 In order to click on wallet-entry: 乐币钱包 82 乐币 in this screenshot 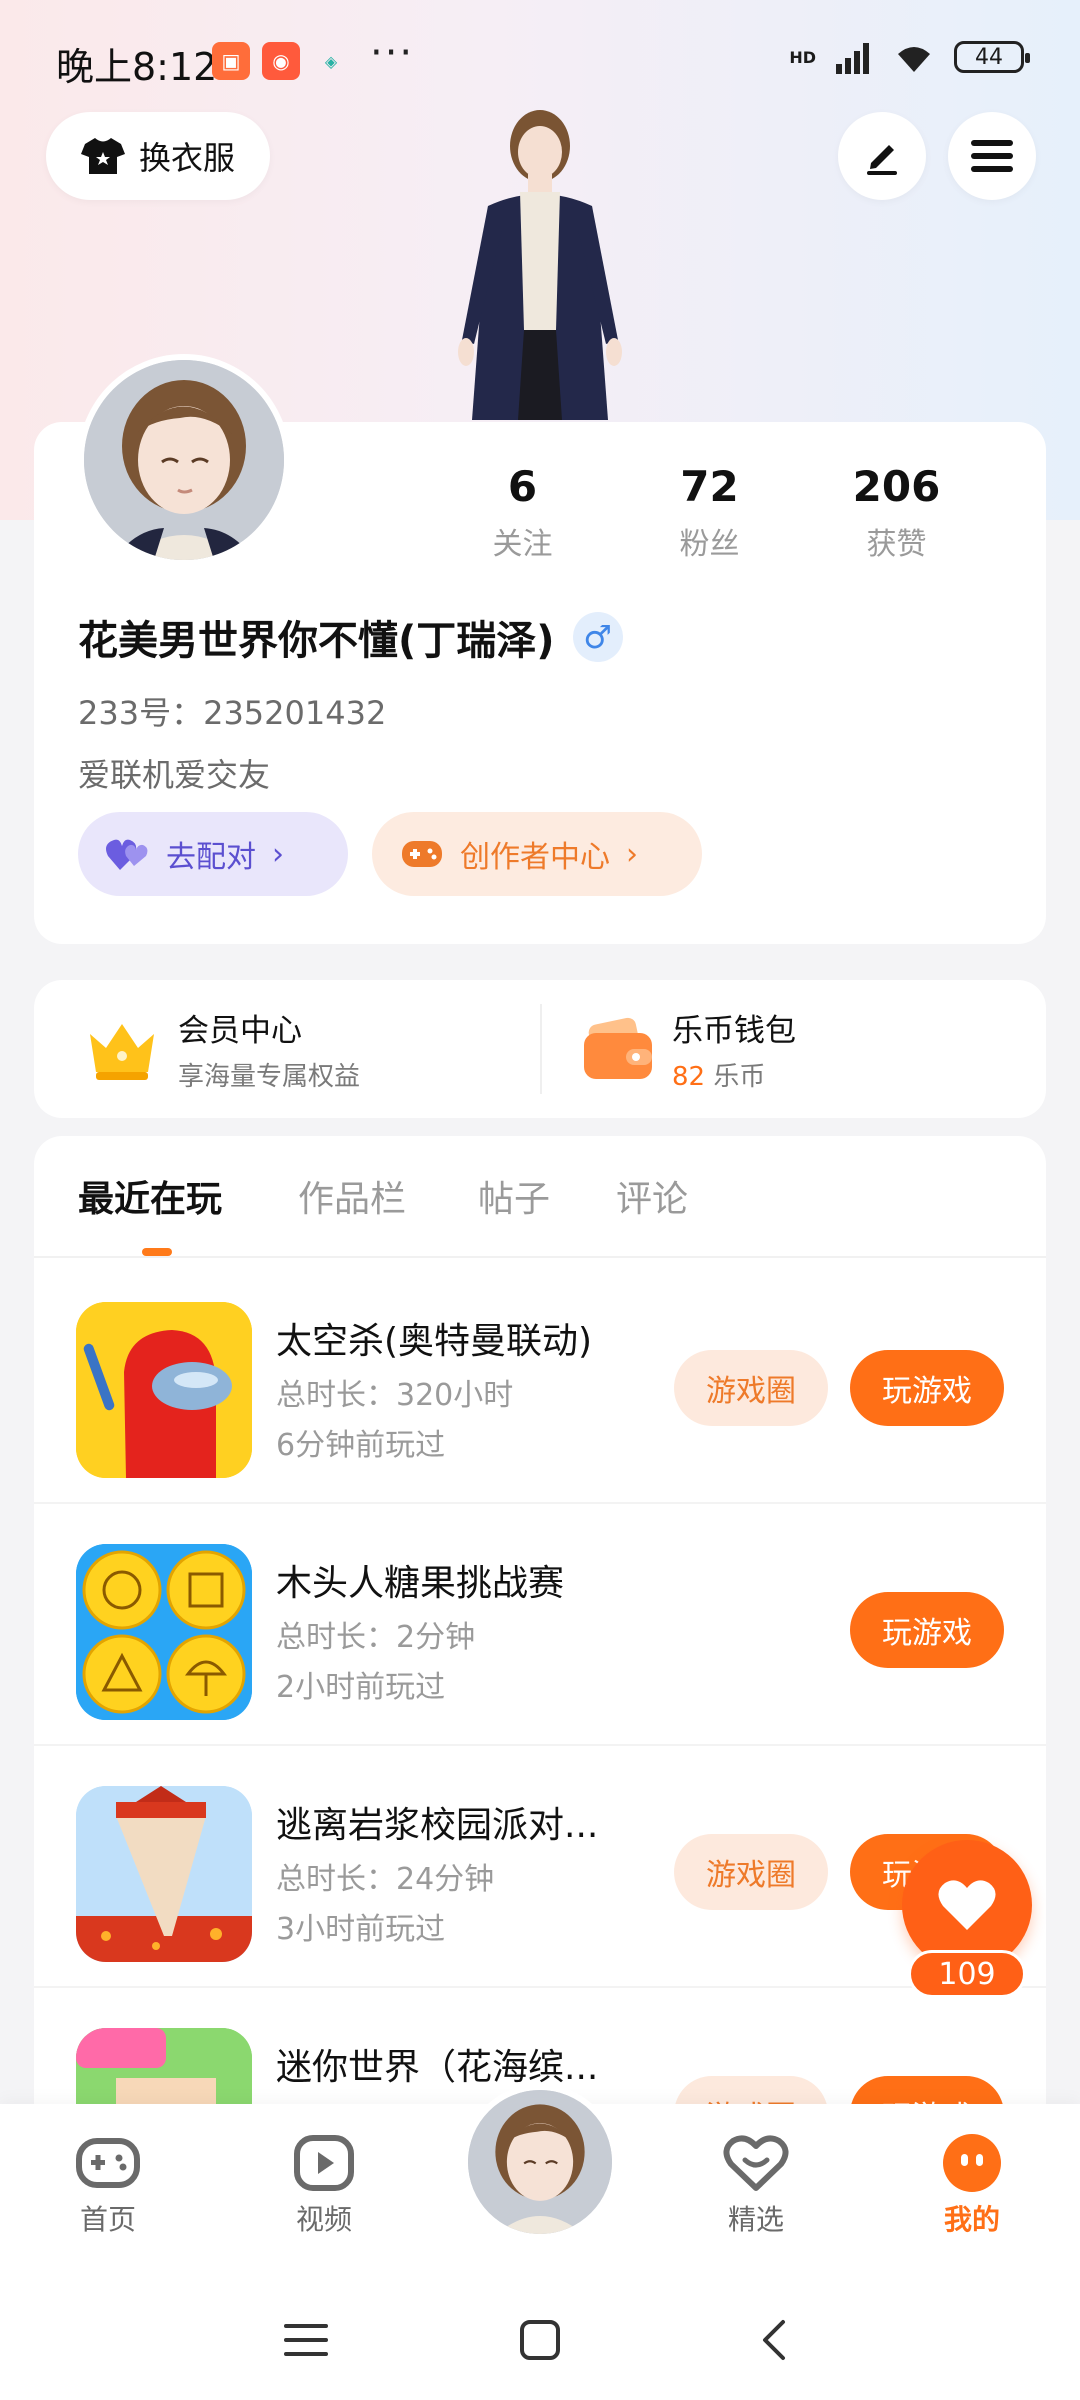, I will do `click(689, 1049)`.